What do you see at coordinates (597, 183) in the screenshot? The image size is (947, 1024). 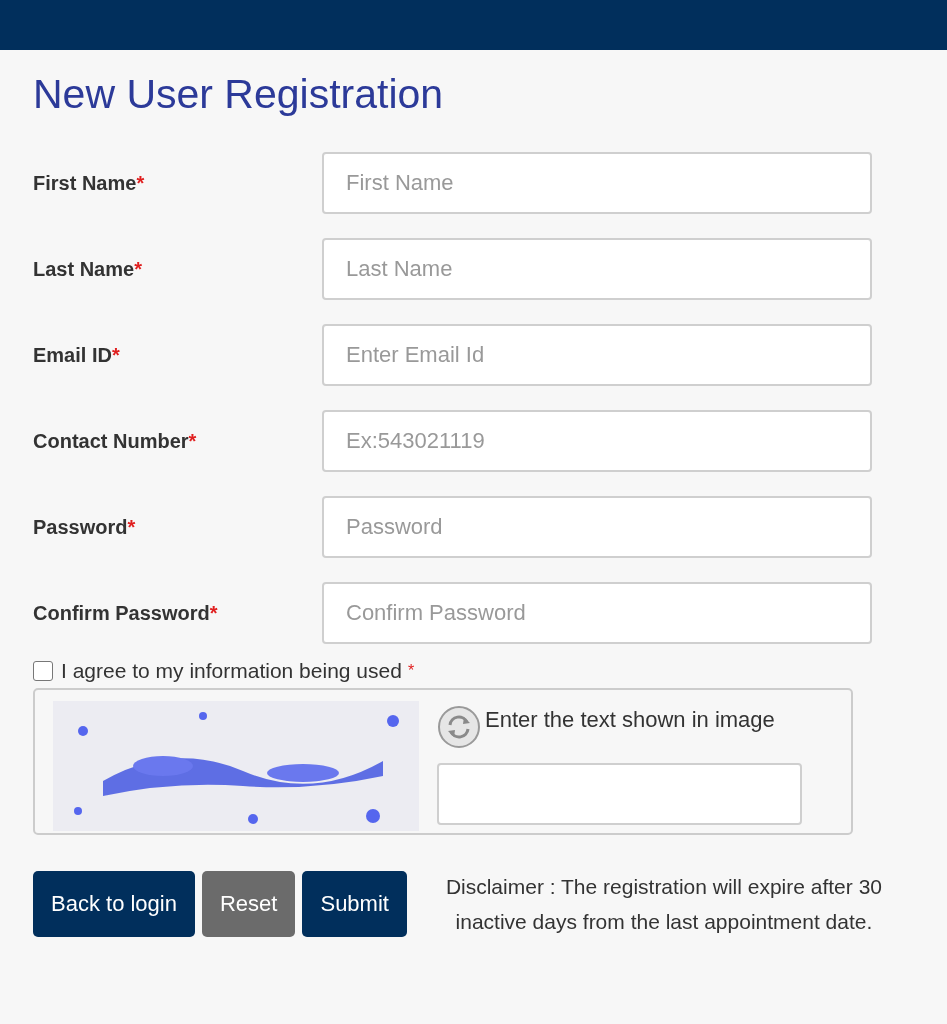 I see `input-field: First Name` at bounding box center [597, 183].